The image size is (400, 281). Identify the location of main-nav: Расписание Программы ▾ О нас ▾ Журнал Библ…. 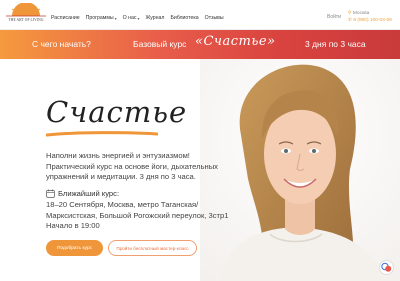
(140, 18).